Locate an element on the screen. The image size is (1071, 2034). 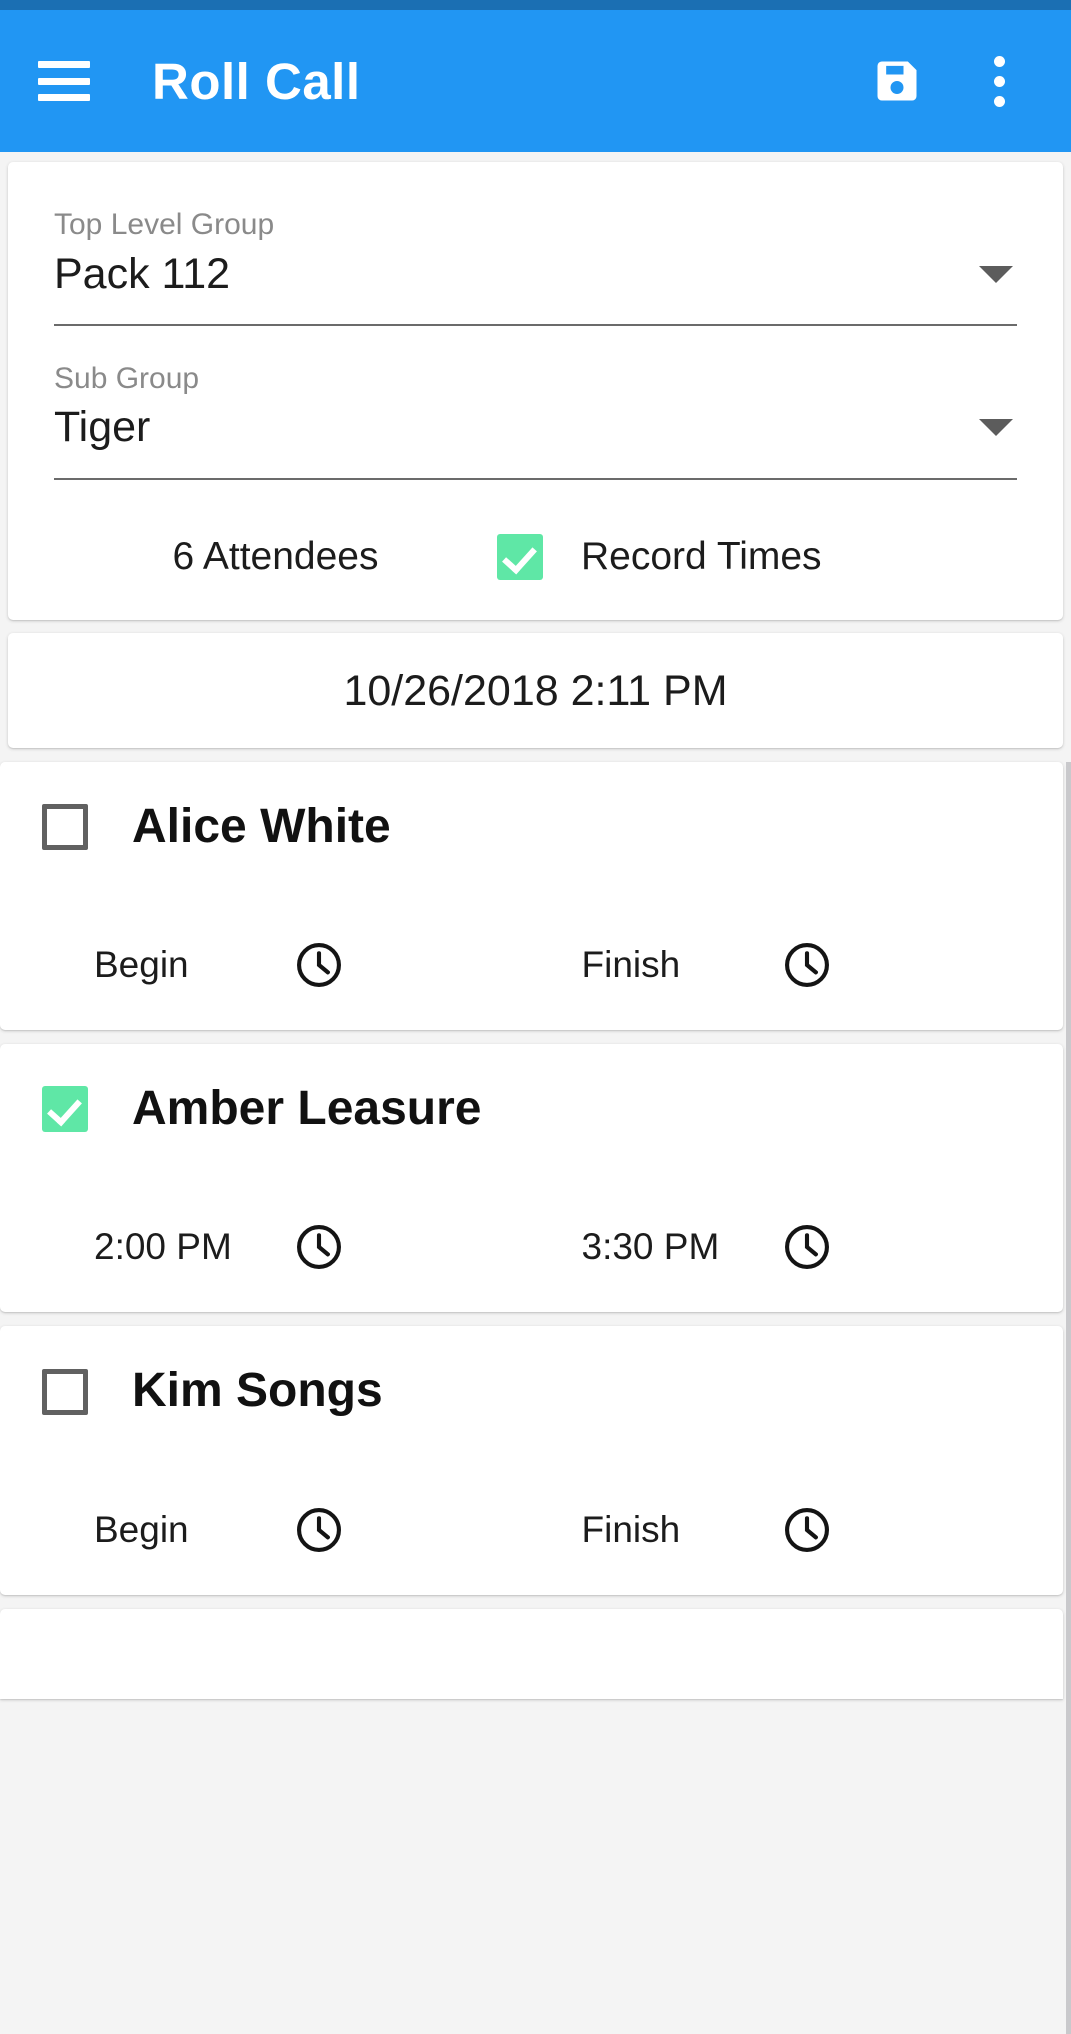
page-title: Roll Call is located at coordinates (256, 81).